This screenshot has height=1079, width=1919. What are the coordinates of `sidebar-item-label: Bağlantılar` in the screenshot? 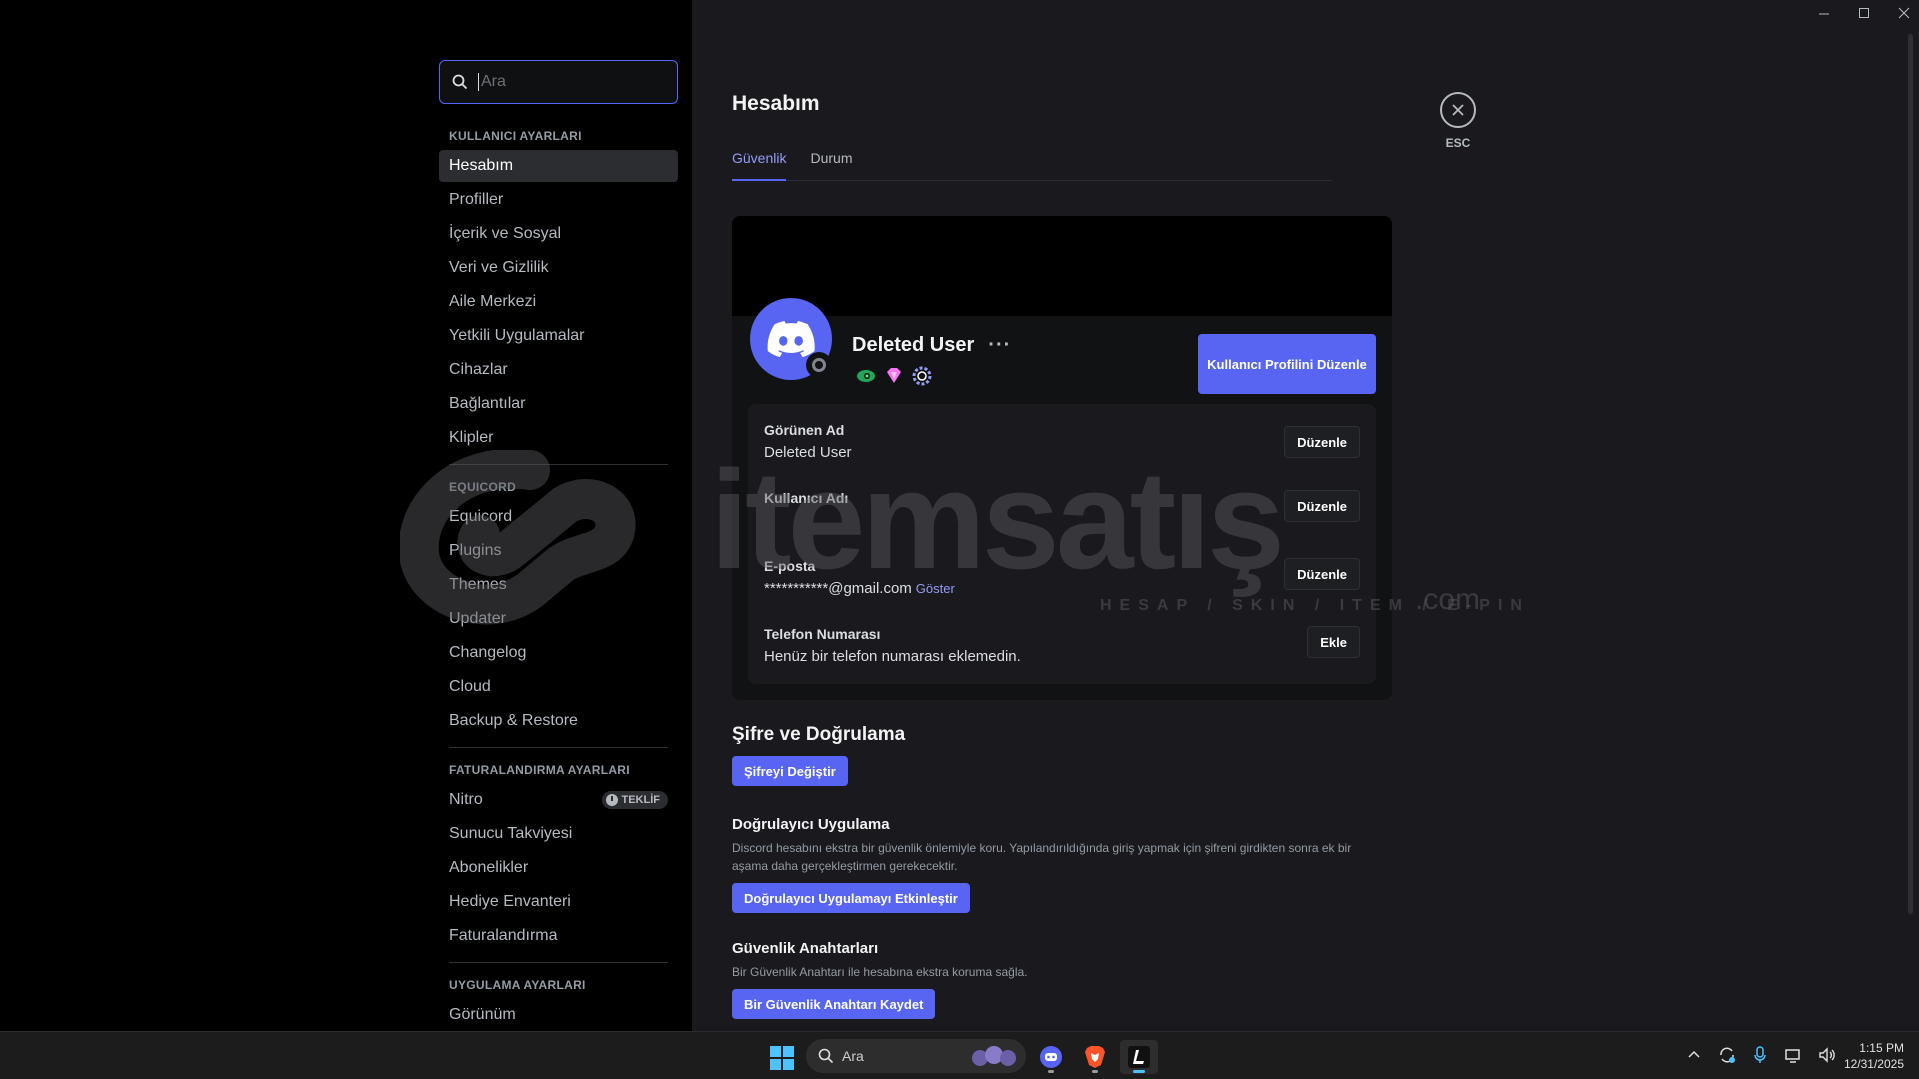 It's located at (487, 403).